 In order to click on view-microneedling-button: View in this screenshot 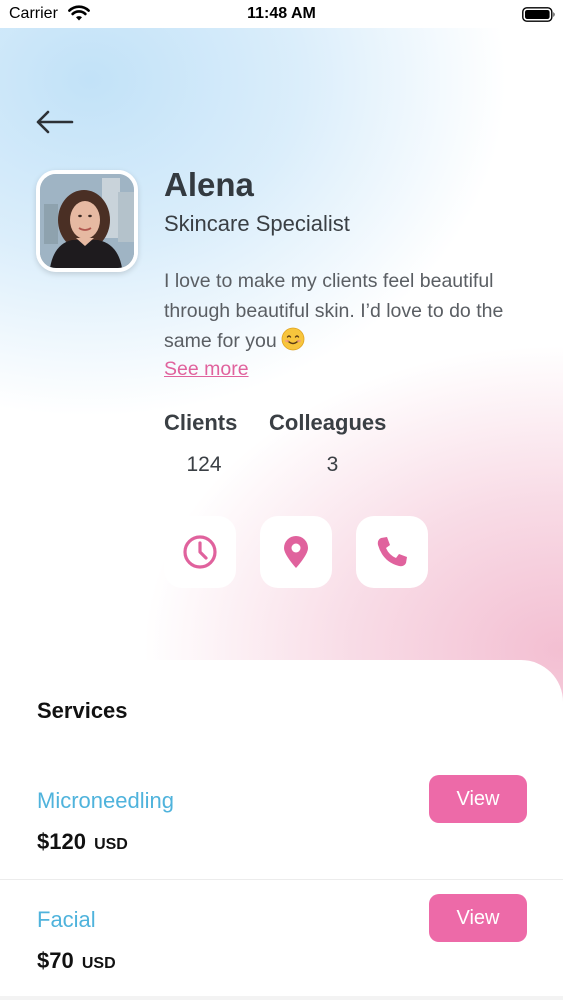, I will do `click(478, 799)`.